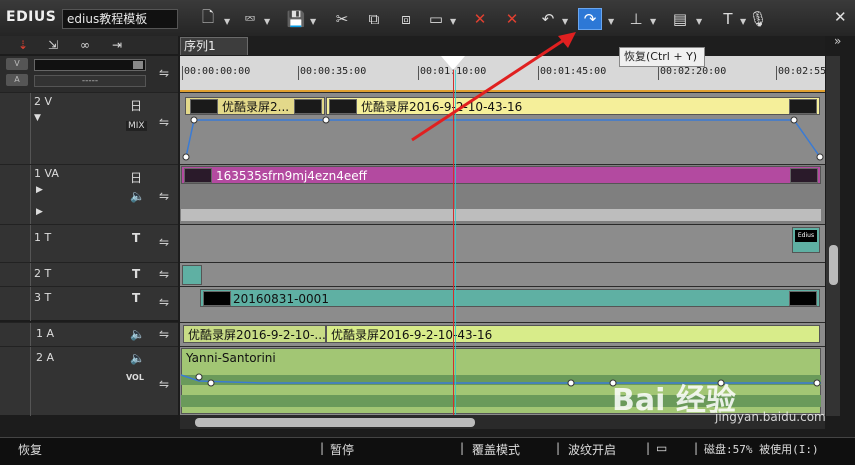 The image size is (855, 465). I want to click on track-header-2v: 2 V 日 ▼ MIX ⇋, so click(89, 128).